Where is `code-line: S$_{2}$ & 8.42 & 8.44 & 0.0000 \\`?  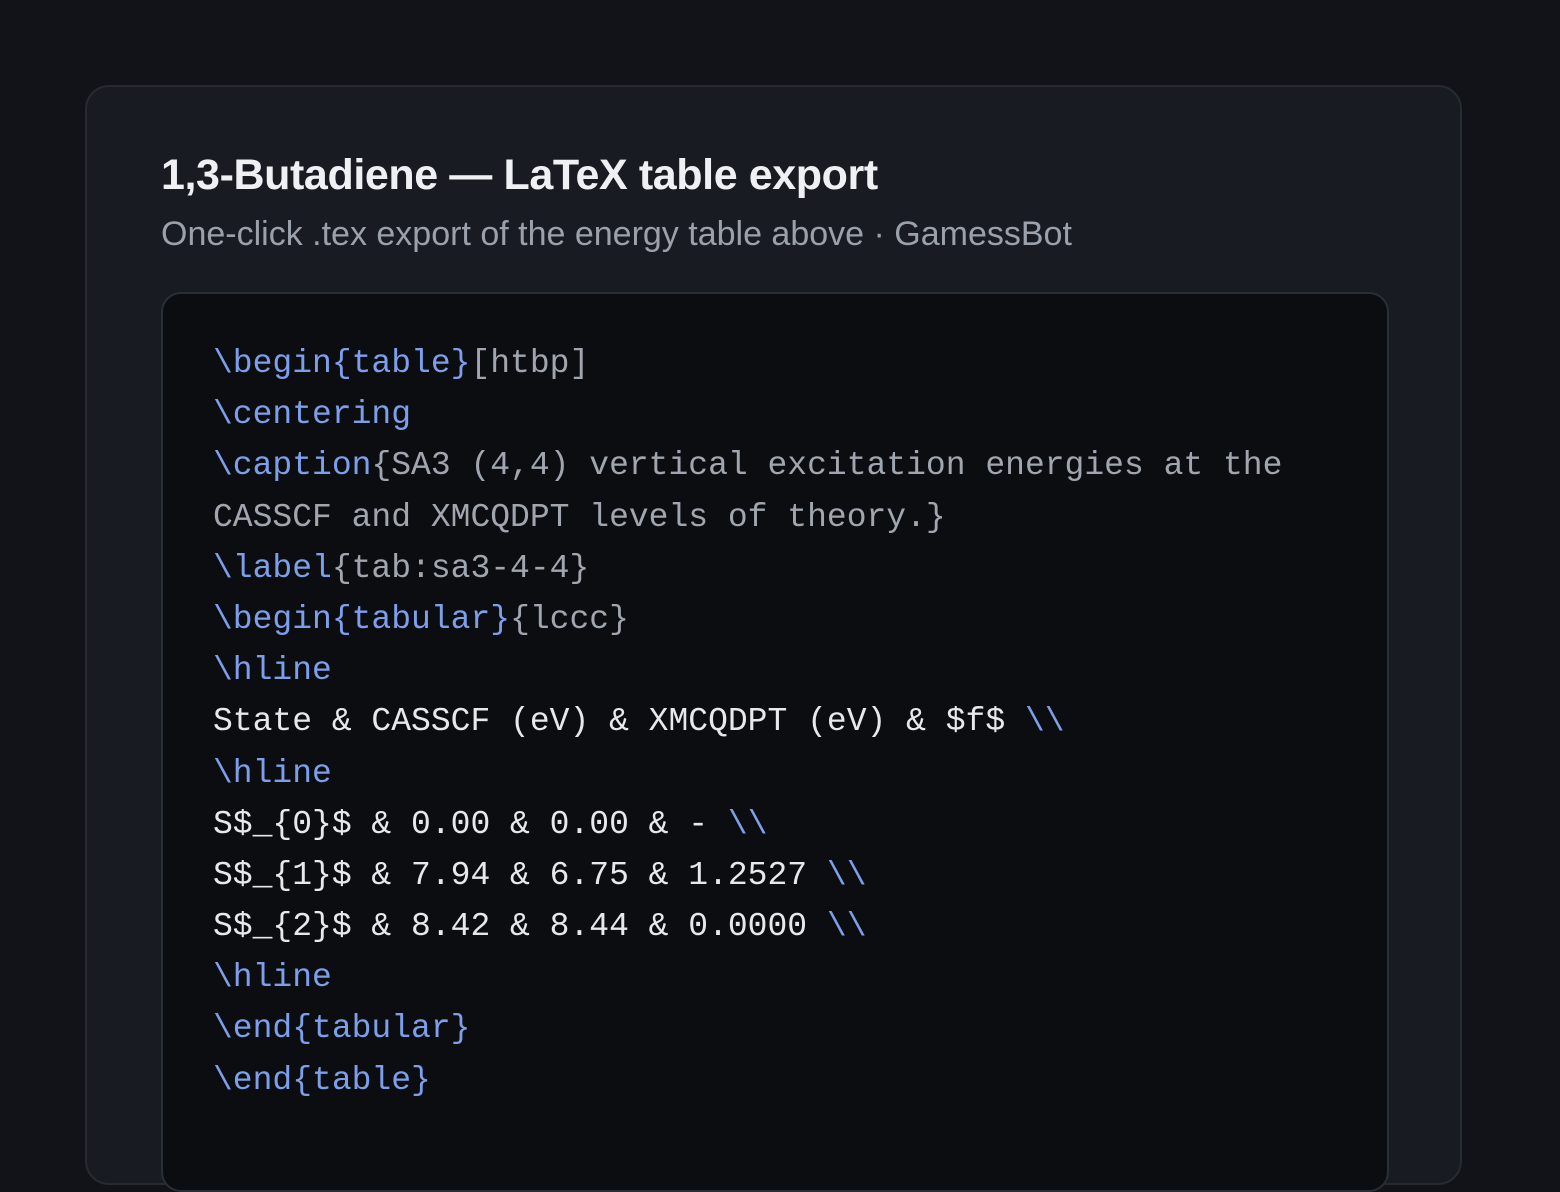 code-line: S$_{2}$ & 8.42 & 8.44 & 0.0000 \\ is located at coordinates (747, 926).